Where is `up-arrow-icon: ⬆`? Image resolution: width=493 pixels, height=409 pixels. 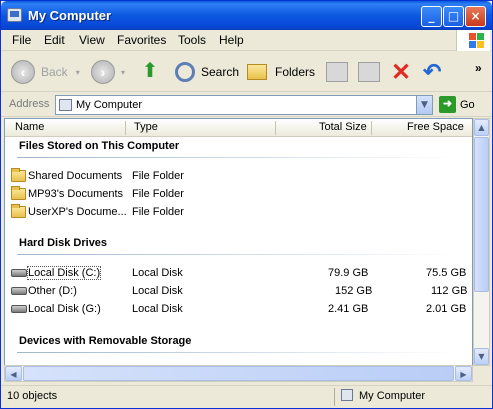 up-arrow-icon: ⬆ is located at coordinates (150, 71).